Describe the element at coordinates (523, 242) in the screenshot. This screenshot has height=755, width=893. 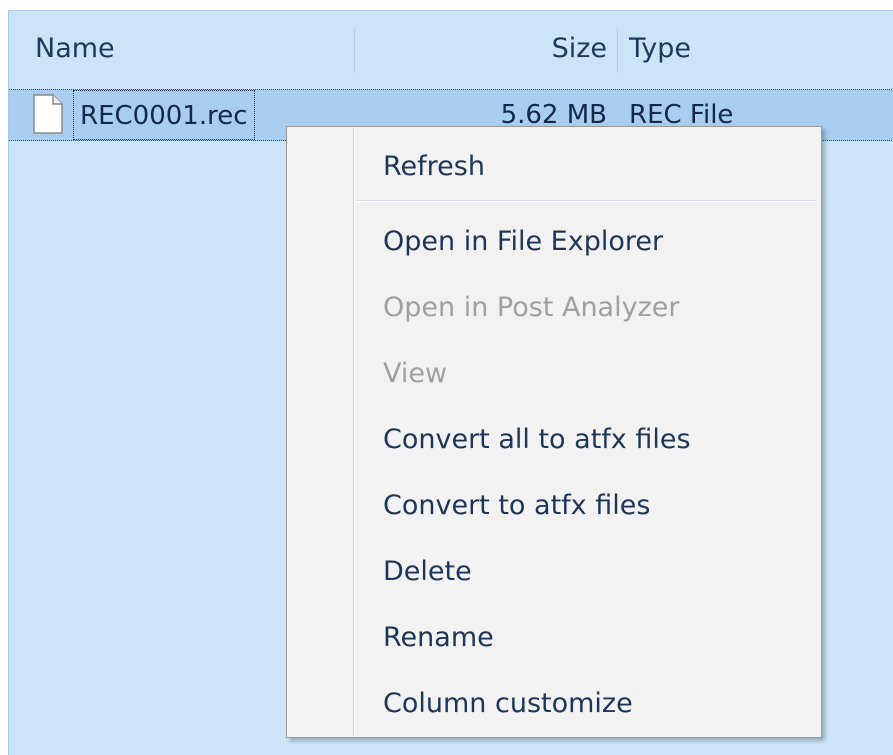
I see `menu-item-open-in-file-explorer: Open in File Explorer` at that location.